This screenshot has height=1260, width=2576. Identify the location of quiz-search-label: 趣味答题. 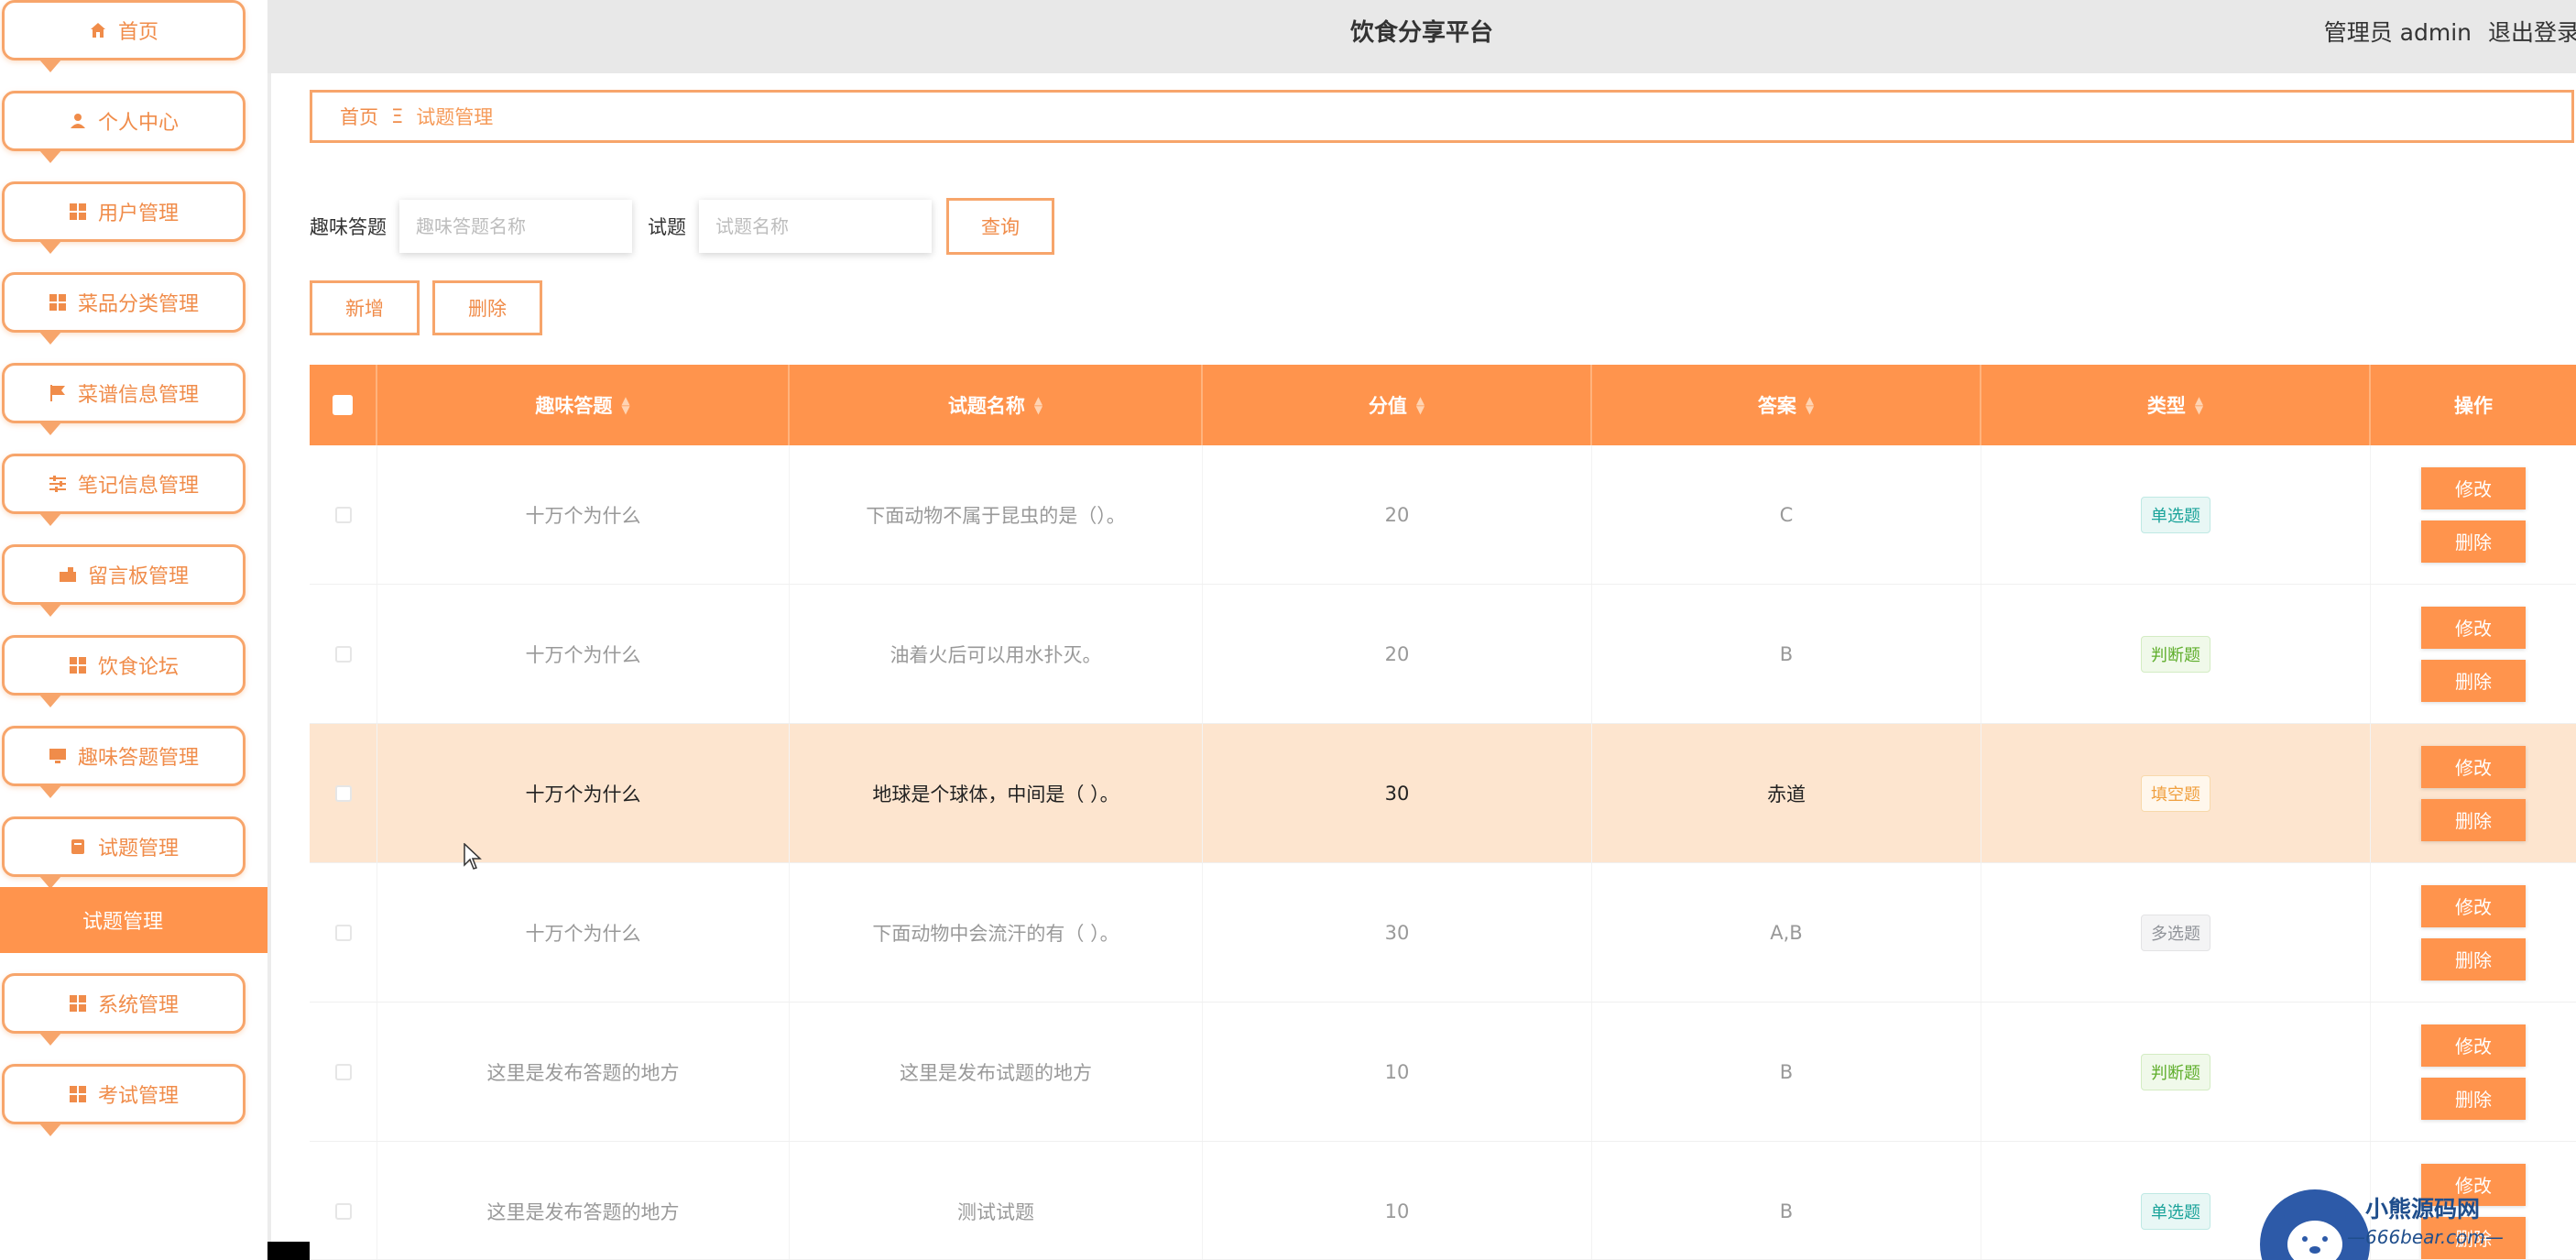
(349, 227).